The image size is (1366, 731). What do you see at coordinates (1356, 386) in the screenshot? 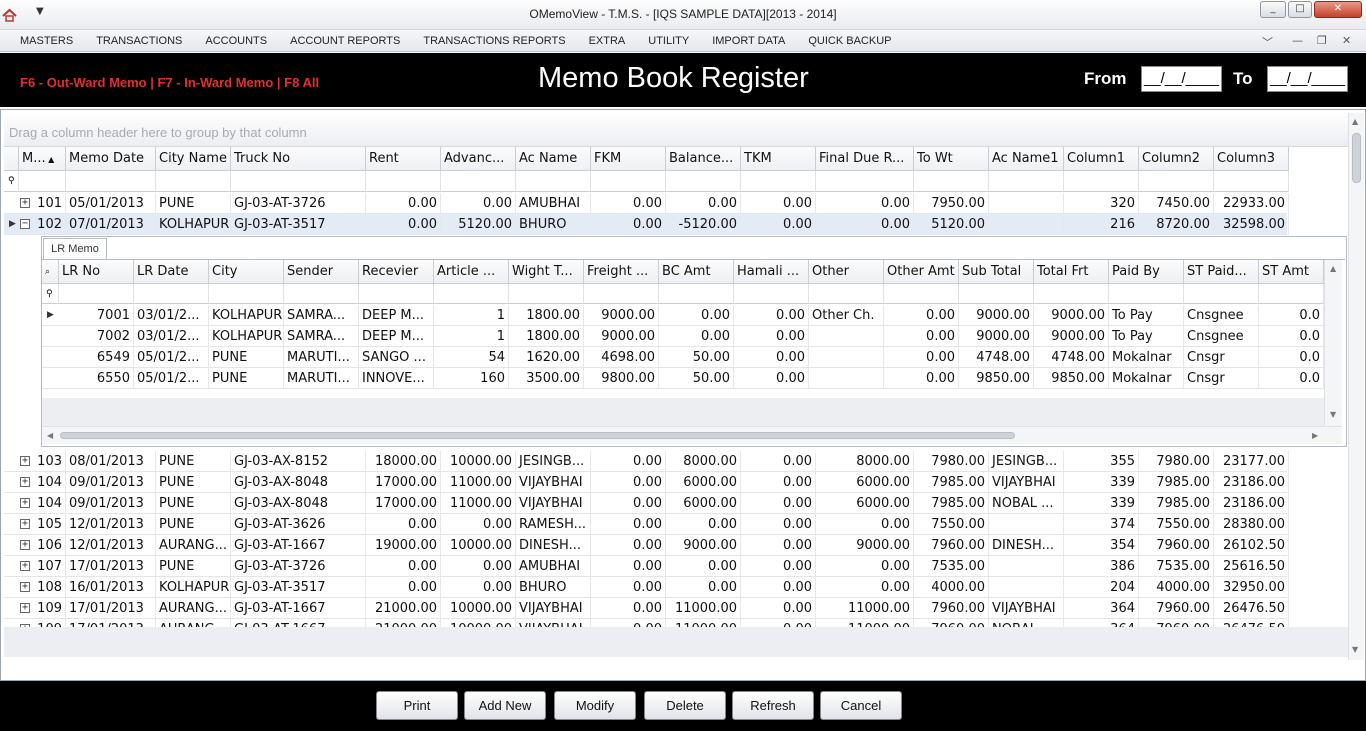
I see `grid-vertical-scrollbar: ▲ ▼` at bounding box center [1356, 386].